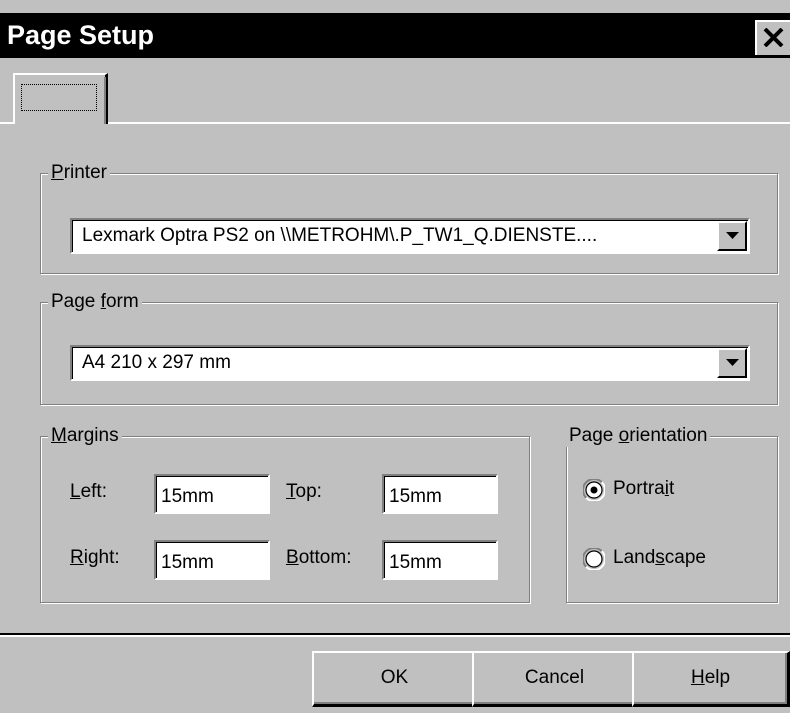 The image size is (790, 713). I want to click on page-form-legend: Page form, so click(95, 302).